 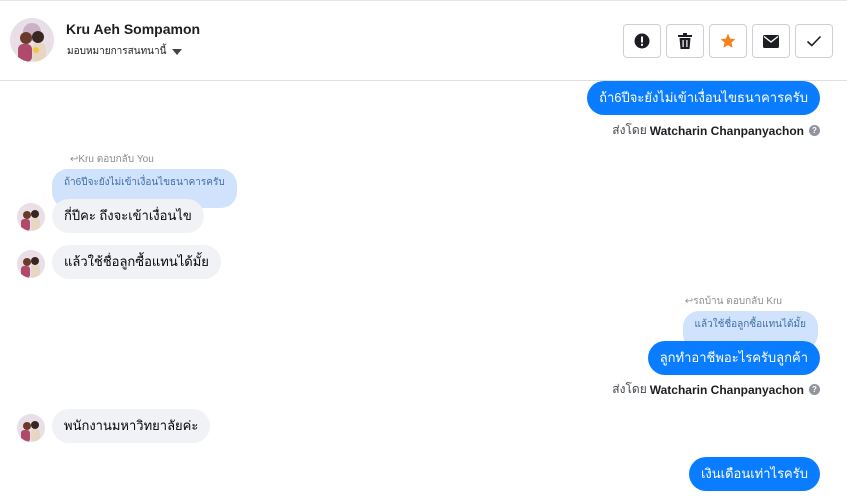 What do you see at coordinates (32, 40) in the screenshot?
I see `contact-avatar` at bounding box center [32, 40].